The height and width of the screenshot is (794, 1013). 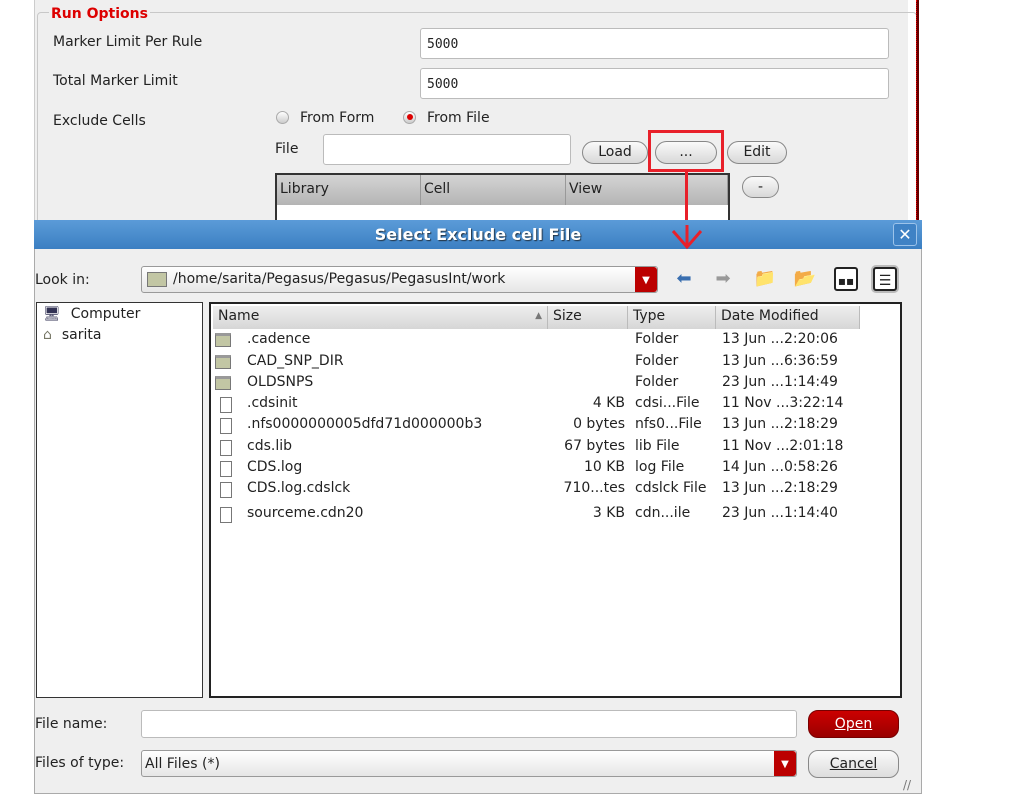 What do you see at coordinates (885, 279) in the screenshot?
I see `details-view-icon: ☰` at bounding box center [885, 279].